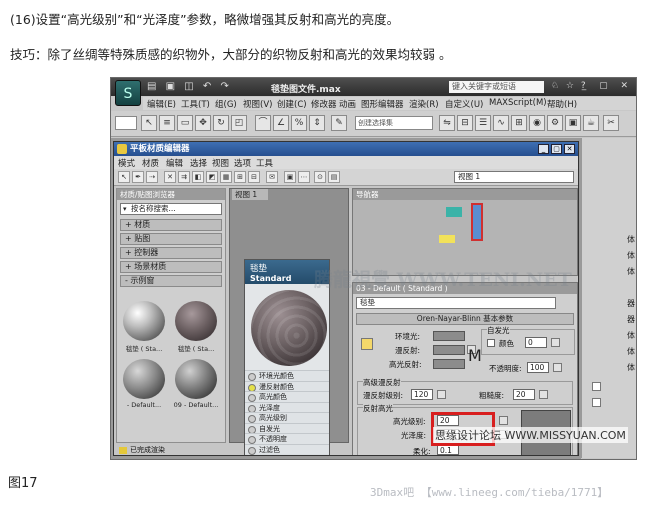 Image resolution: width=671 pixels, height=505 pixels. I want to click on move-icon: ✥, so click(203, 123).